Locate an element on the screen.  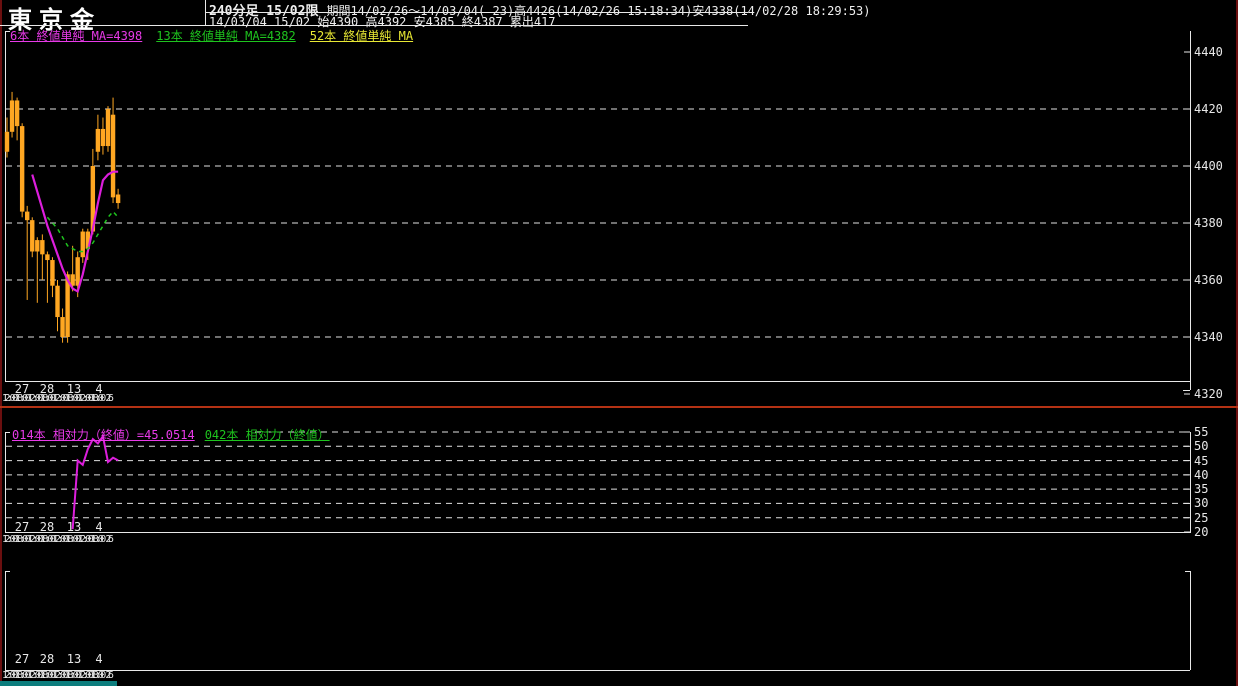
header-divider-vertical is located at coordinates (205, 13).